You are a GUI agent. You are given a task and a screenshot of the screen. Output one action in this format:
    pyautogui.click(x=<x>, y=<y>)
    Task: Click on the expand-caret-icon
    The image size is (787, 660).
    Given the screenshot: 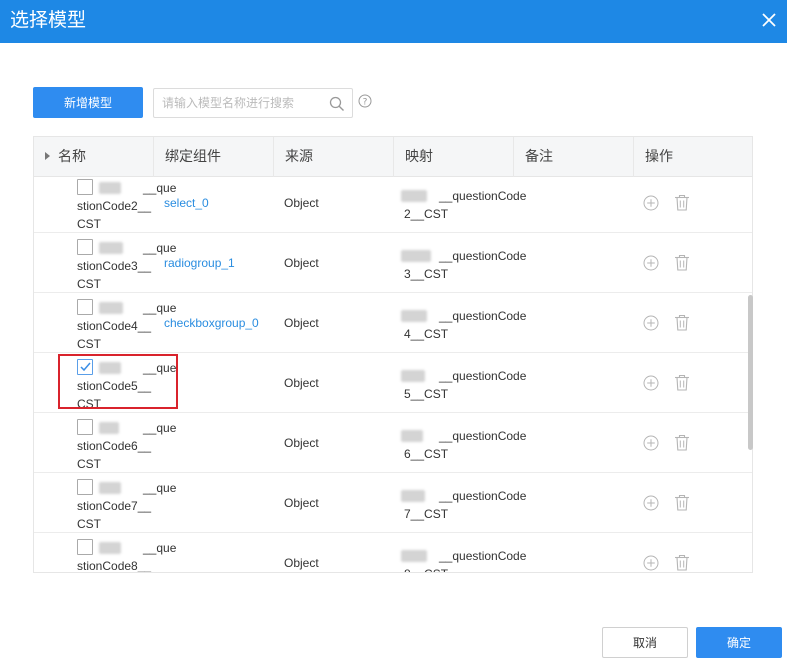 What is the action you would take?
    pyautogui.click(x=47, y=156)
    